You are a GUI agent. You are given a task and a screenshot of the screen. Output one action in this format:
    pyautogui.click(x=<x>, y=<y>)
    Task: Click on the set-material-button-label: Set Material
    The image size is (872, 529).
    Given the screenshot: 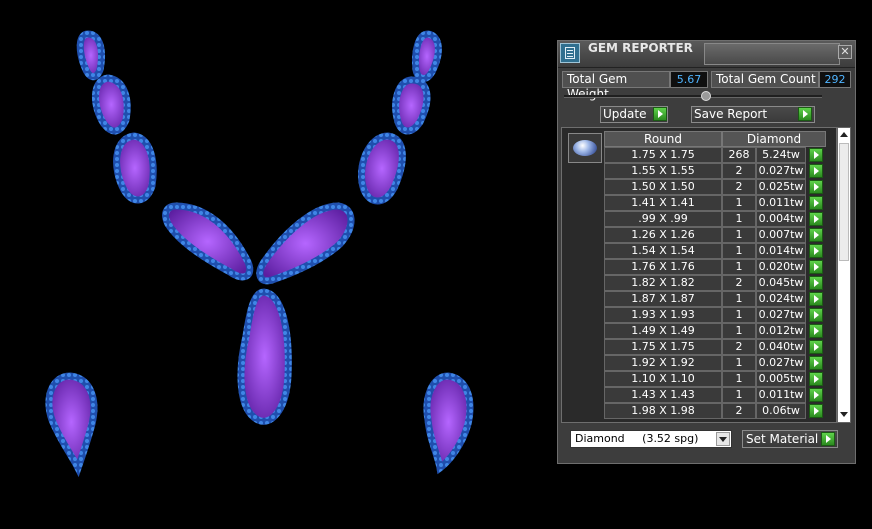 What is the action you would take?
    pyautogui.click(x=782, y=439)
    